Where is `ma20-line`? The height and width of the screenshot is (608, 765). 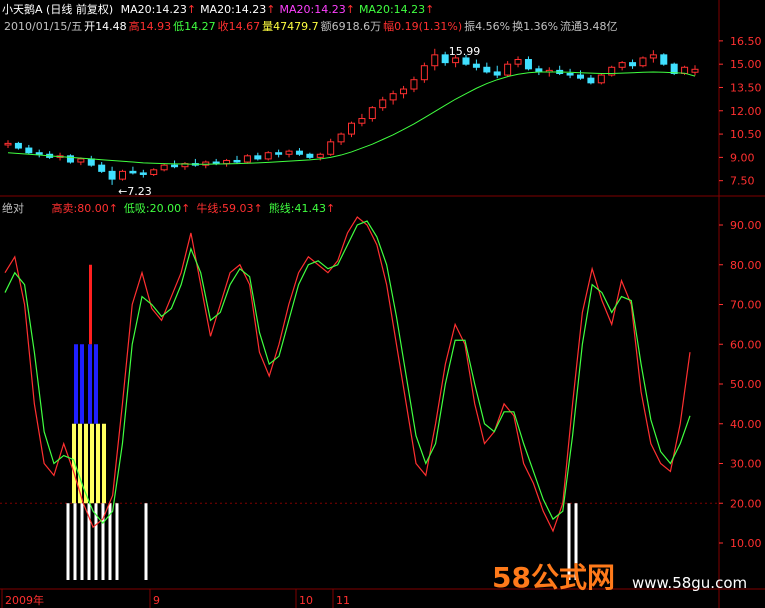
ma20-line is located at coordinates (351, 118).